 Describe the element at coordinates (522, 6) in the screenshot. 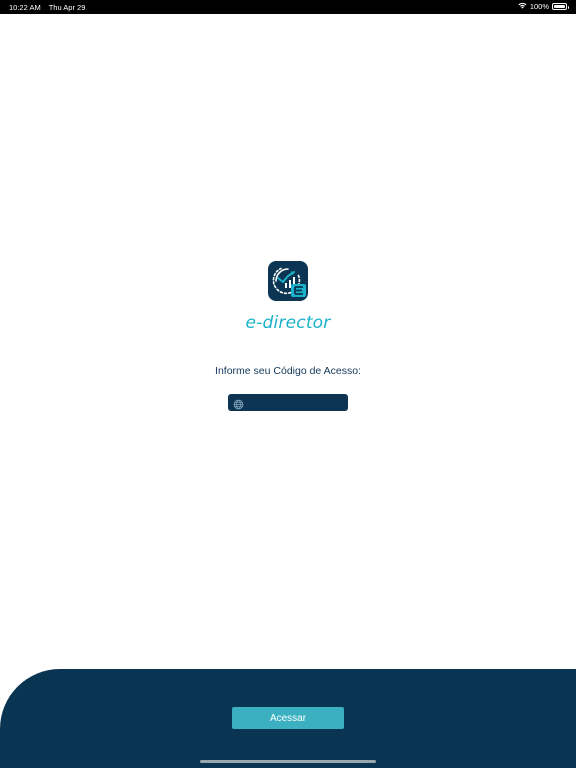

I see `wifi-icon` at that location.